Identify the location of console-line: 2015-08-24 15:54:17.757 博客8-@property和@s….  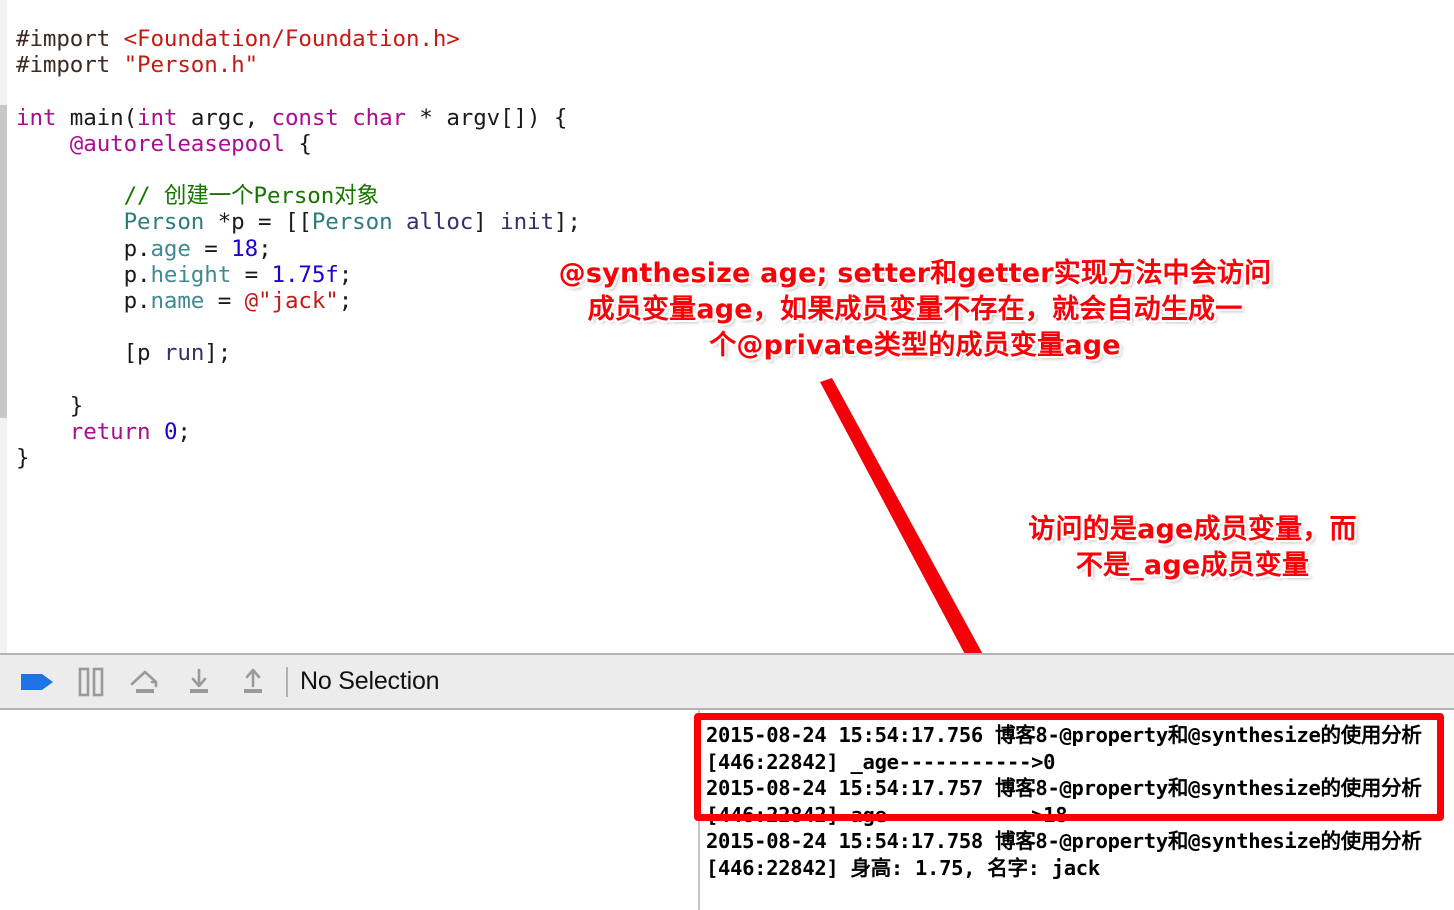
(1064, 801).